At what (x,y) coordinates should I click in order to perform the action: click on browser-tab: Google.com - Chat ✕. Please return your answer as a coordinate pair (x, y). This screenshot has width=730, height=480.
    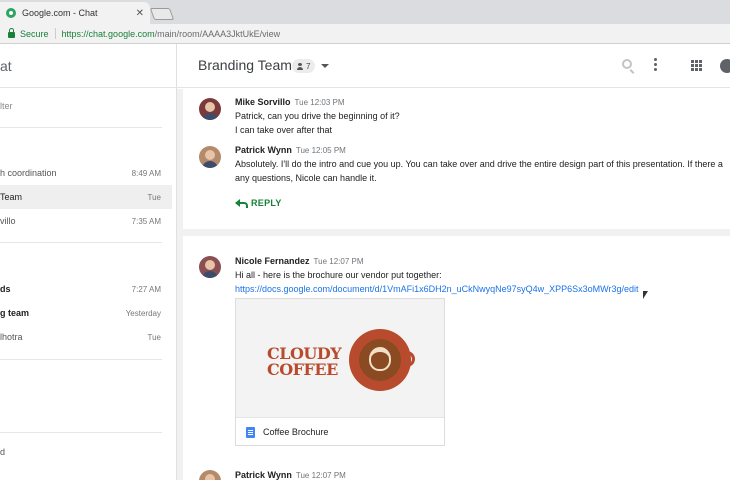
    Looking at the image, I should click on (75, 13).